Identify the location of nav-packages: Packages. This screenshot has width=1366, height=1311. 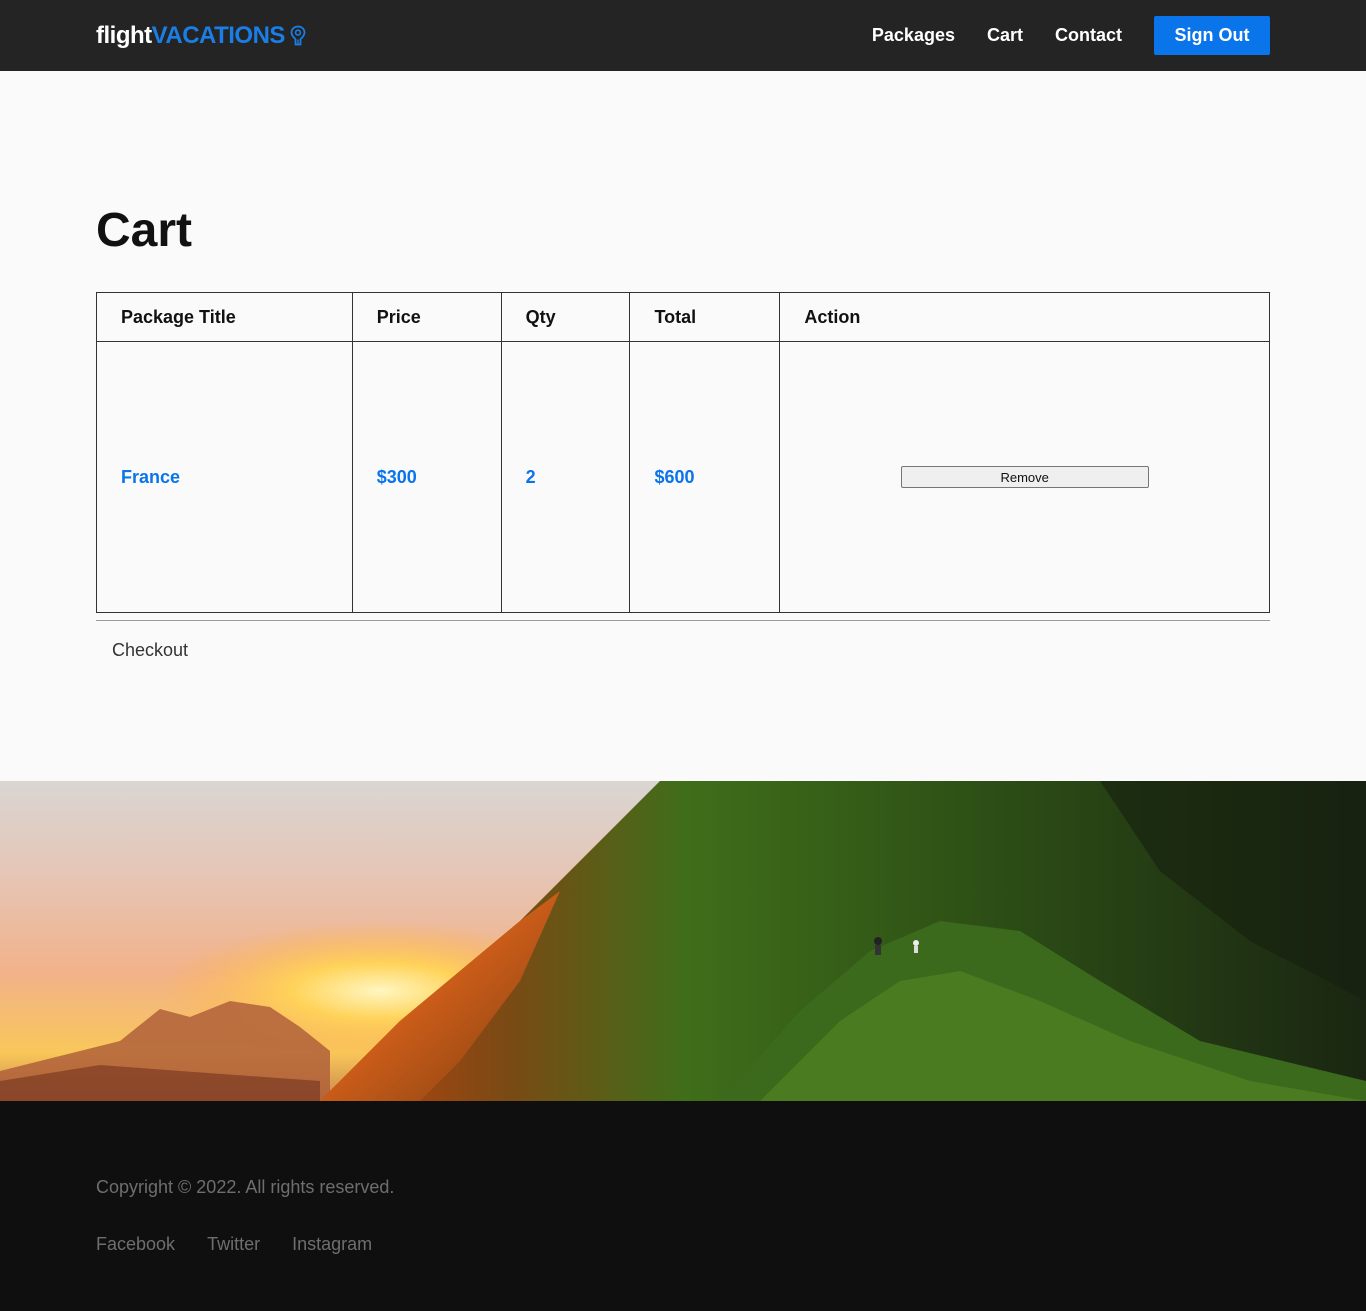
(913, 35).